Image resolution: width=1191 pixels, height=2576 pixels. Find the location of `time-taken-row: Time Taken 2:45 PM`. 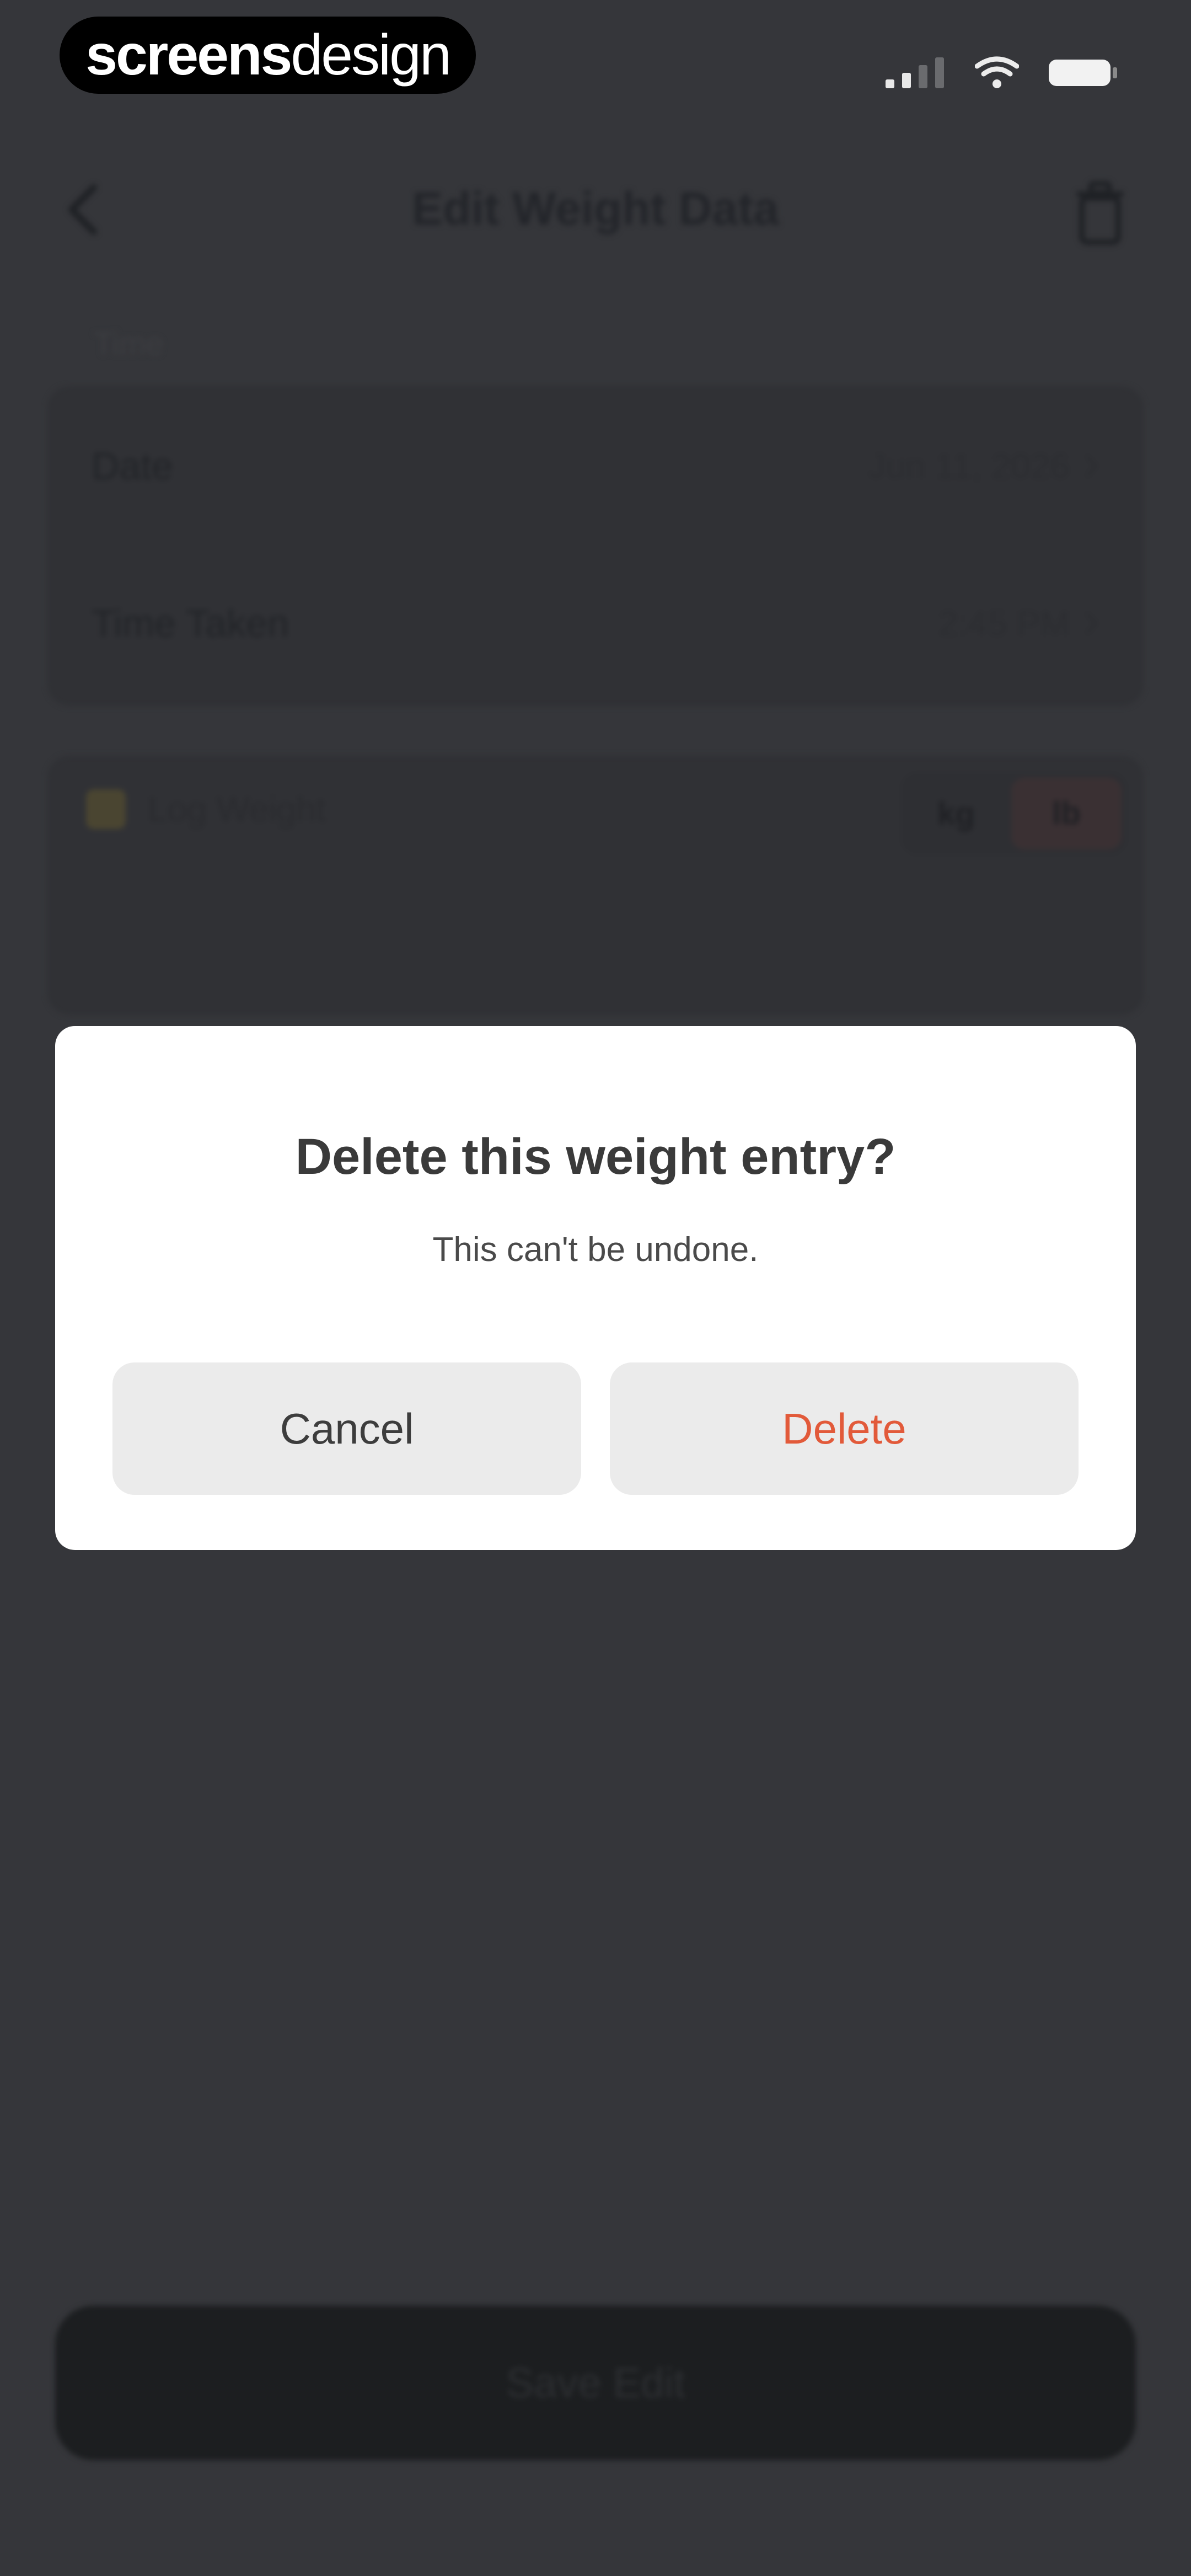

time-taken-row: Time Taken 2:45 PM is located at coordinates (595, 623).